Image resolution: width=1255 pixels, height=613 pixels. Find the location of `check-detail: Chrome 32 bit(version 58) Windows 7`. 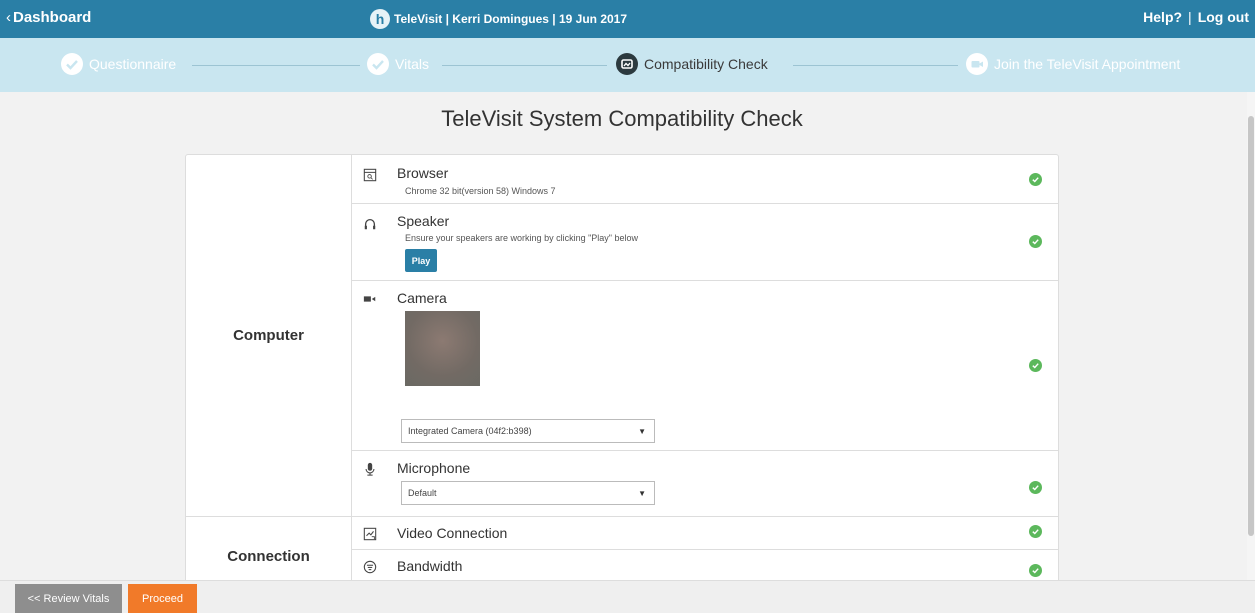

check-detail: Chrome 32 bit(version 58) Windows 7 is located at coordinates (480, 191).